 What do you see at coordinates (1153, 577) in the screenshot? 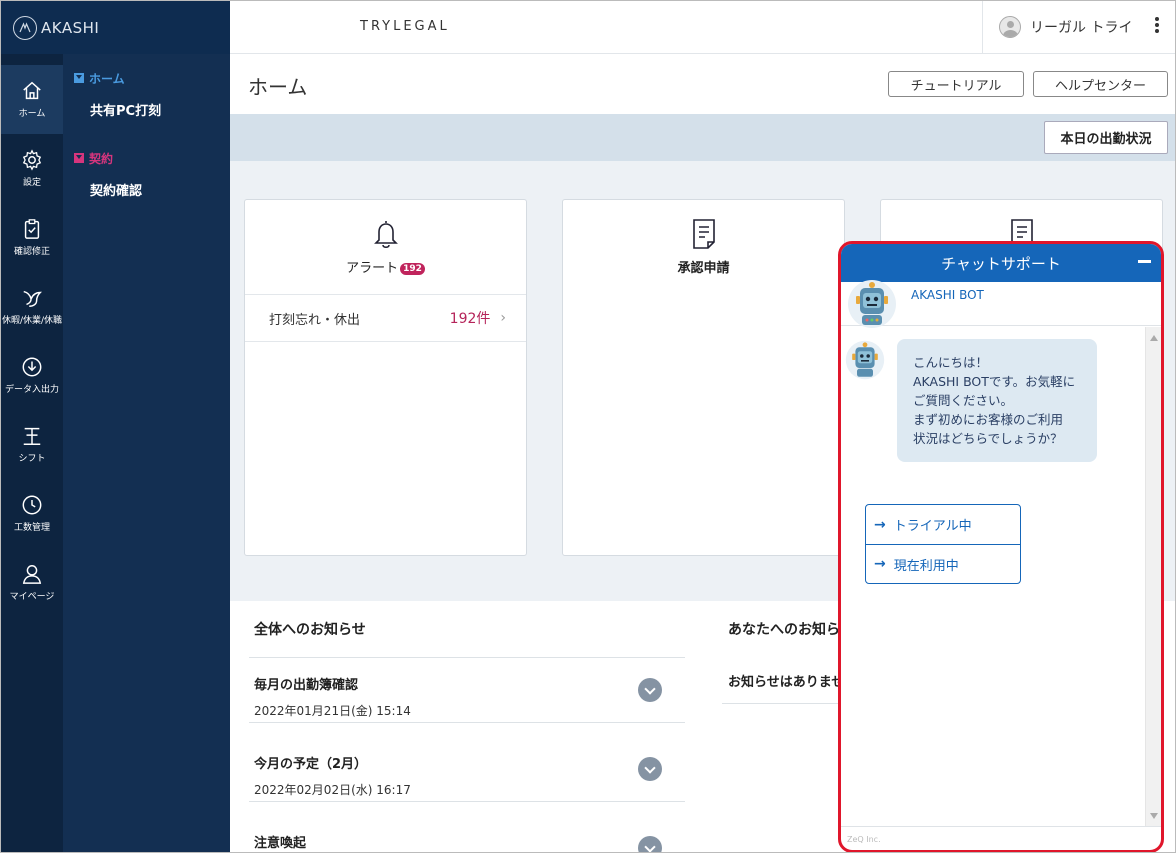
I see `chat-scrollbar` at bounding box center [1153, 577].